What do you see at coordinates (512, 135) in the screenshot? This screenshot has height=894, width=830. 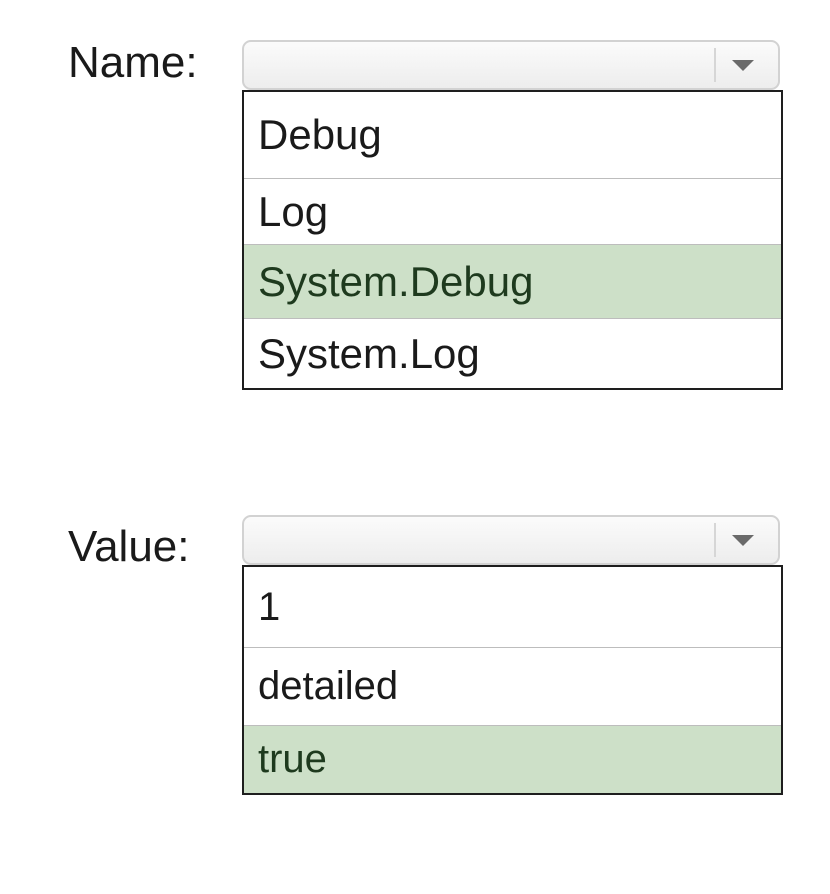 I see `name-option-debug: Debug` at bounding box center [512, 135].